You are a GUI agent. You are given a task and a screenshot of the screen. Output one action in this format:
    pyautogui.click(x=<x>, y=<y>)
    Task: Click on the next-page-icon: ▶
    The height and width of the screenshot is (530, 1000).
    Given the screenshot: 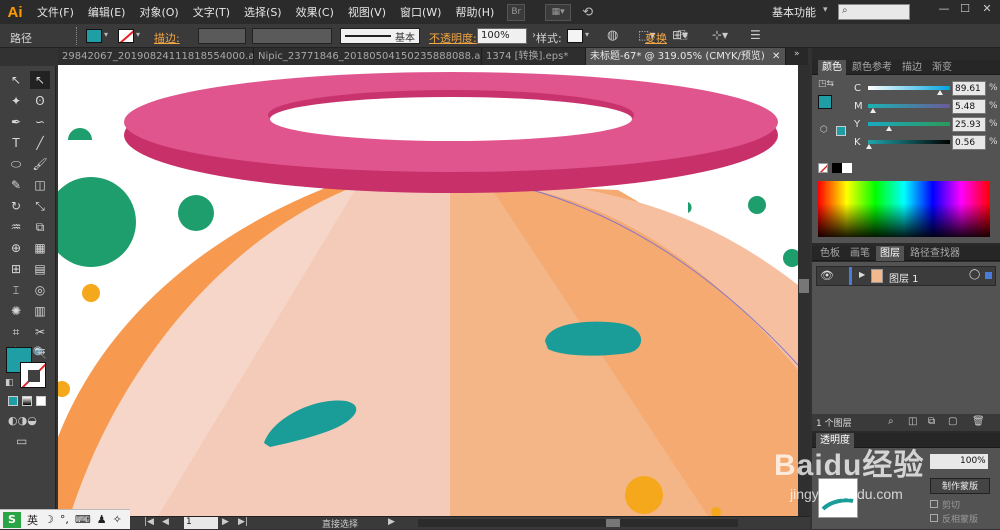 What is the action you would take?
    pyautogui.click(x=225, y=522)
    